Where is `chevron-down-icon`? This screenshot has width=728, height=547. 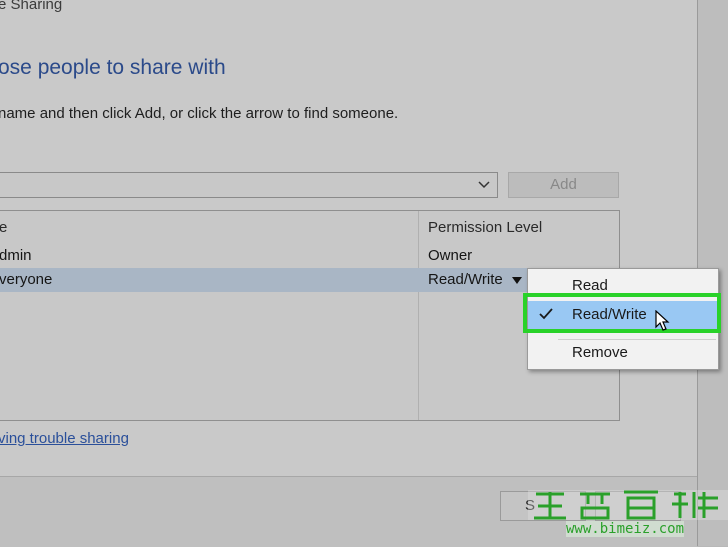
chevron-down-icon is located at coordinates (484, 184).